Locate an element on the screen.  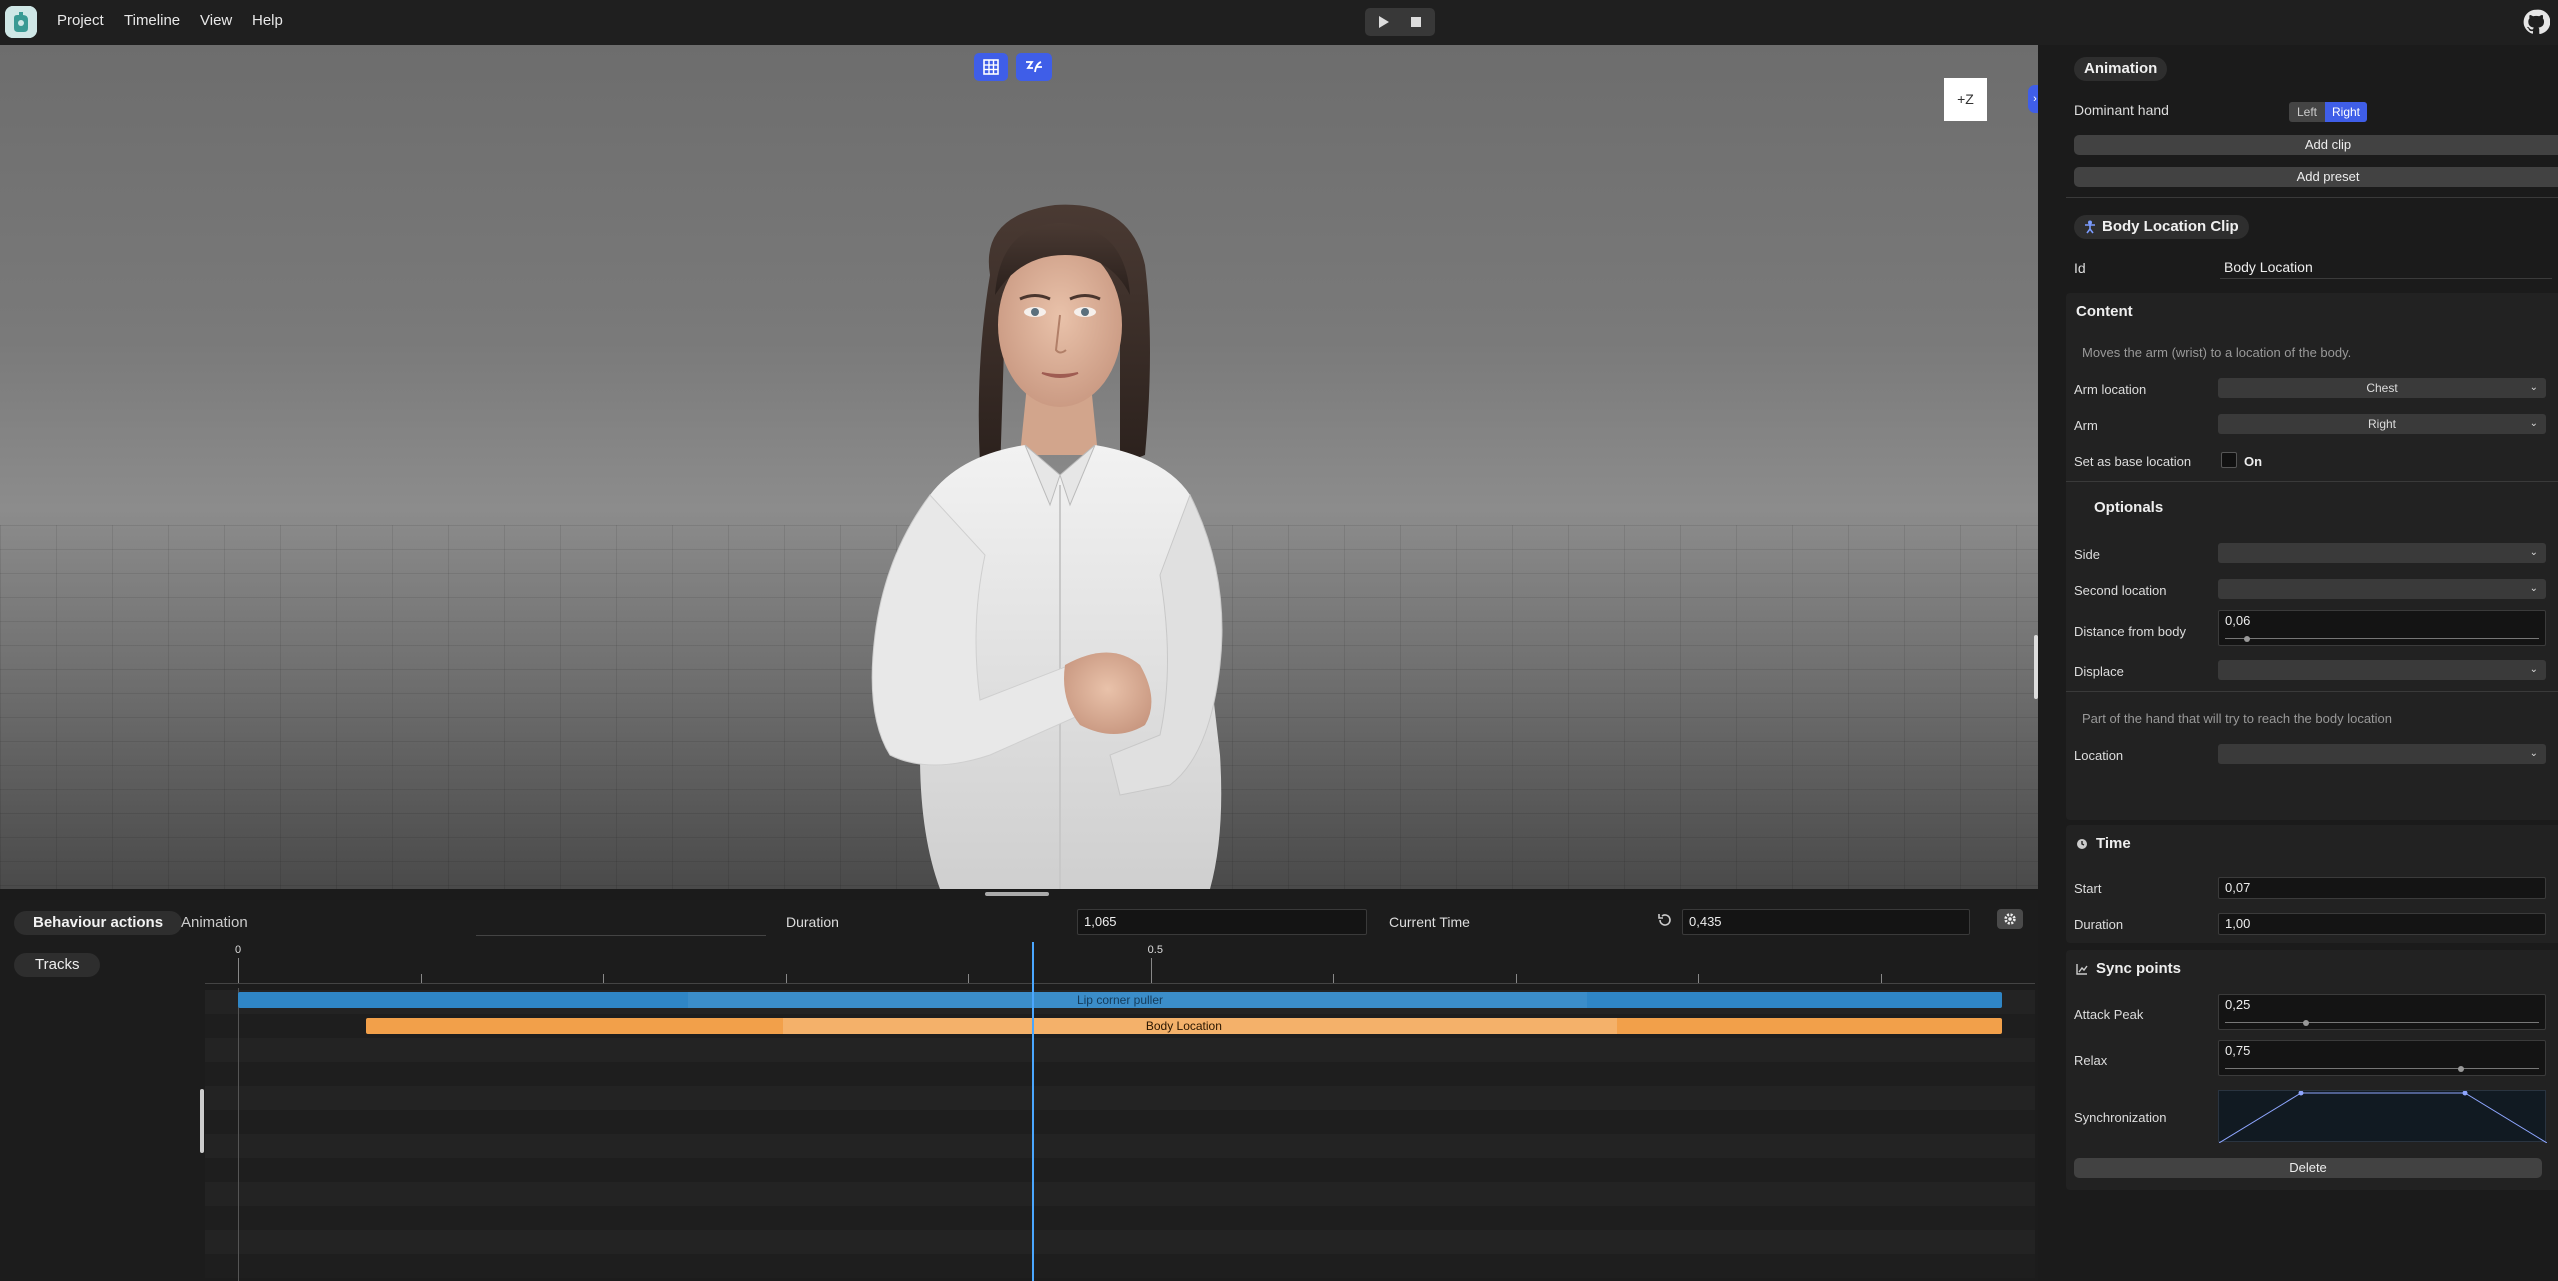
start-input: 0,07 is located at coordinates (2382, 888).